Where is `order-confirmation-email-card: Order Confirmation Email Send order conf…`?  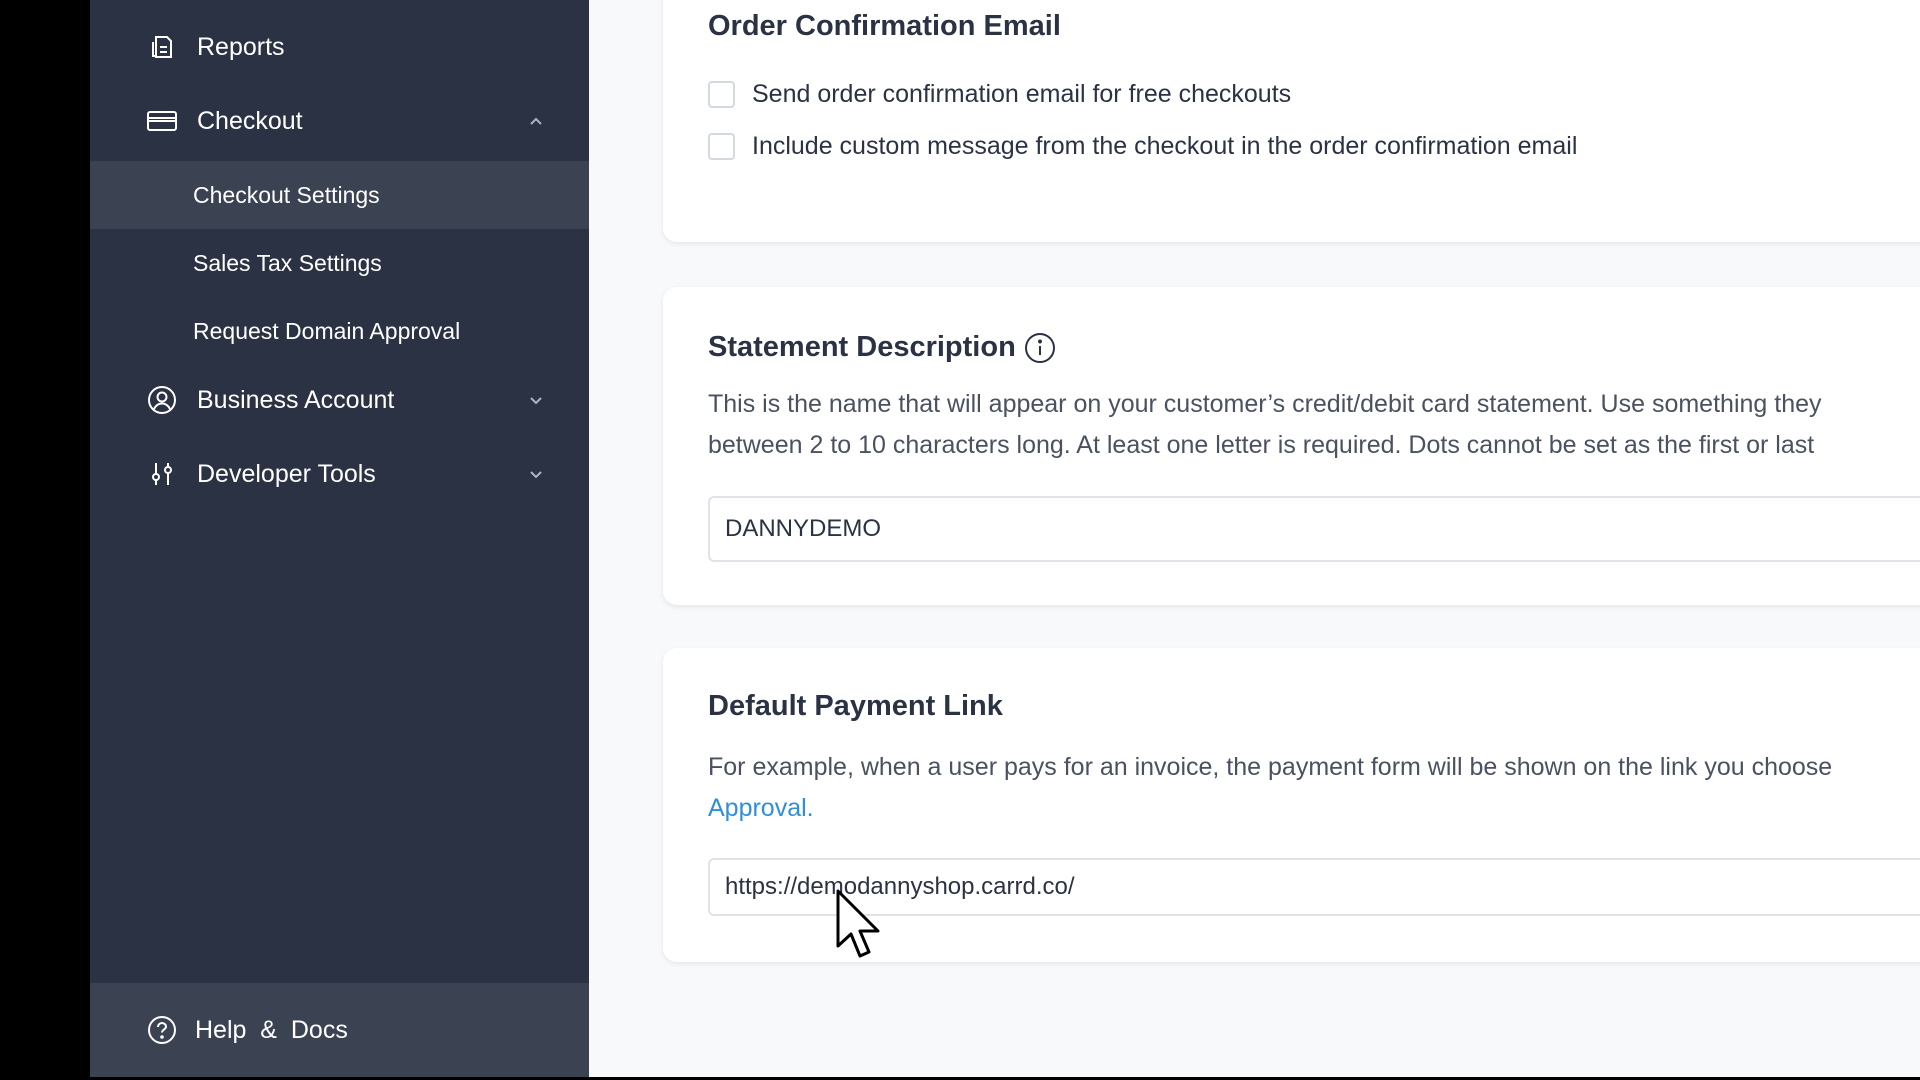 order-confirmation-email-card: Order Confirmation Email Send order conf… is located at coordinates (1291, 121).